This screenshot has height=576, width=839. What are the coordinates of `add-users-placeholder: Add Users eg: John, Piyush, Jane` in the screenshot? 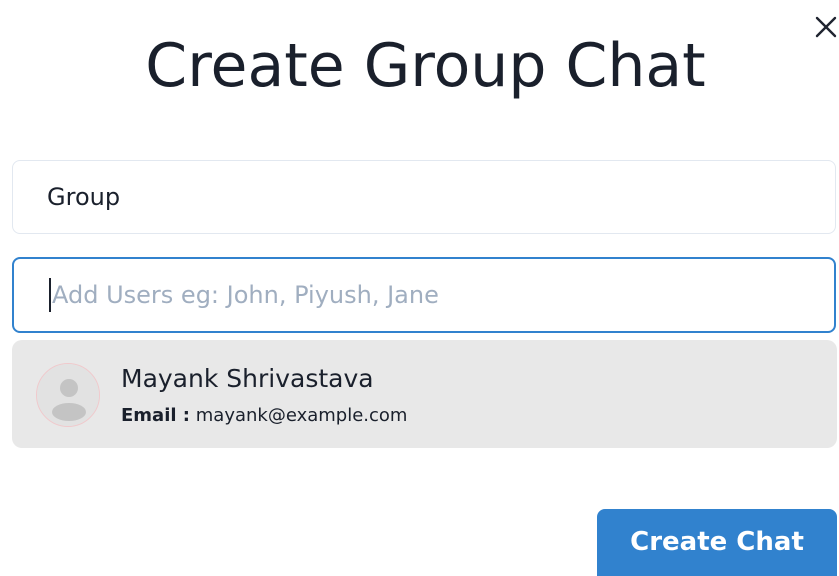 It's located at (245, 295).